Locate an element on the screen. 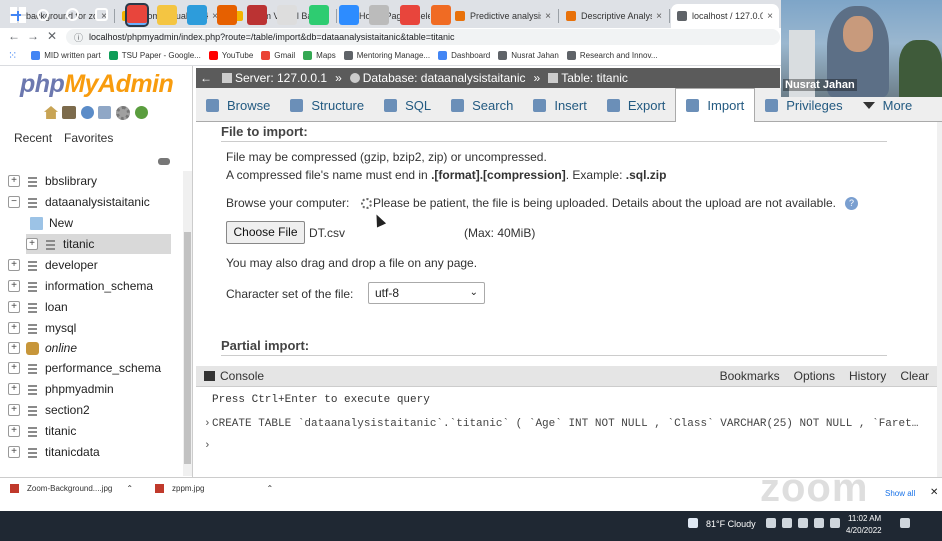 The width and height of the screenshot is (942, 541). stop-icon: ✕ is located at coordinates (52, 36).